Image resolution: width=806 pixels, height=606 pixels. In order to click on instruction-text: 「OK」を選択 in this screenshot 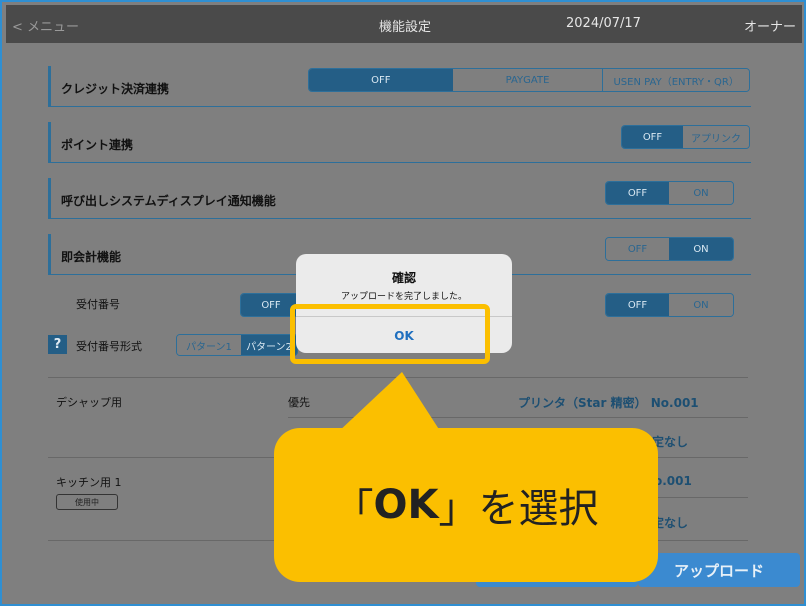, I will do `click(466, 505)`.